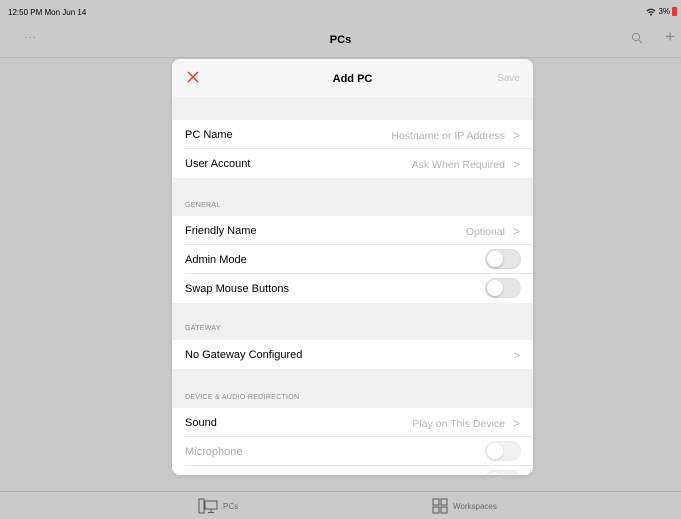 Image resolution: width=681 pixels, height=519 pixels. I want to click on microphone-toggle, so click(503, 451).